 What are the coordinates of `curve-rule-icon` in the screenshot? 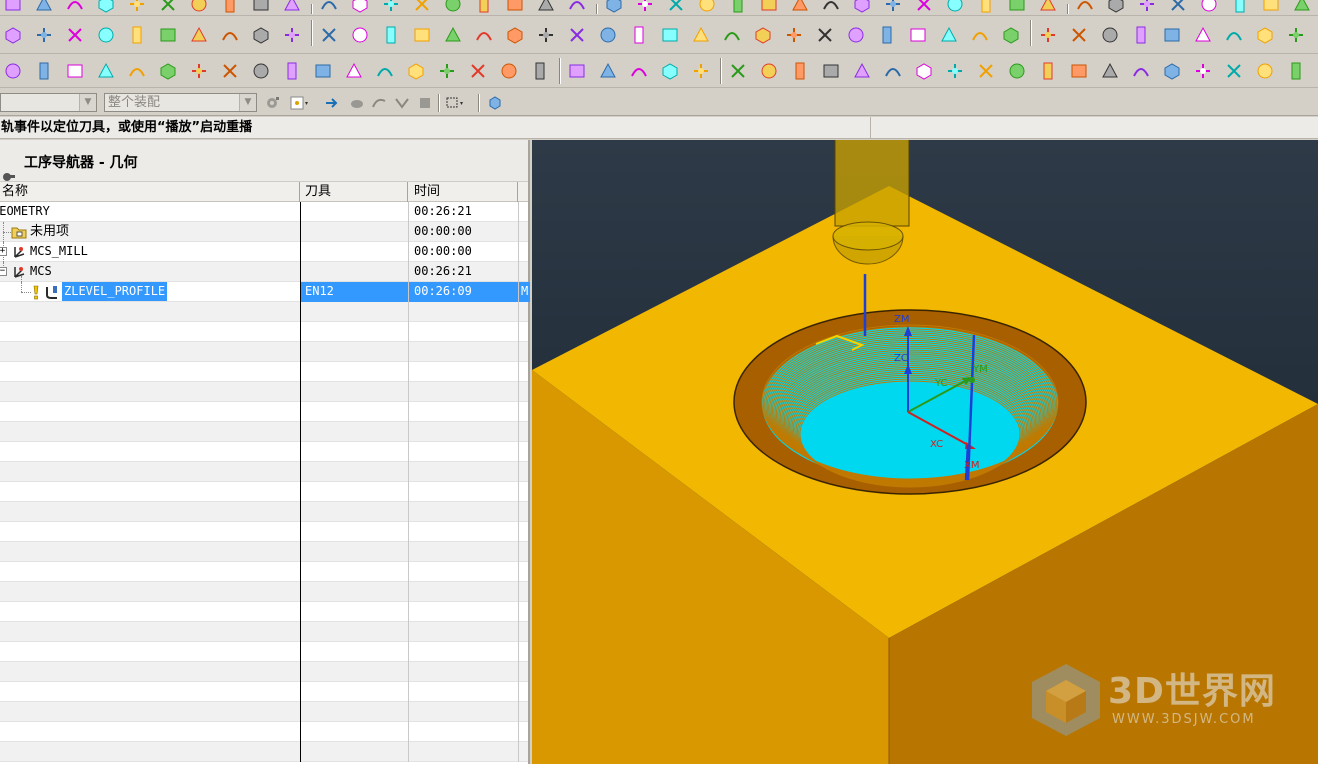 It's located at (379, 103).